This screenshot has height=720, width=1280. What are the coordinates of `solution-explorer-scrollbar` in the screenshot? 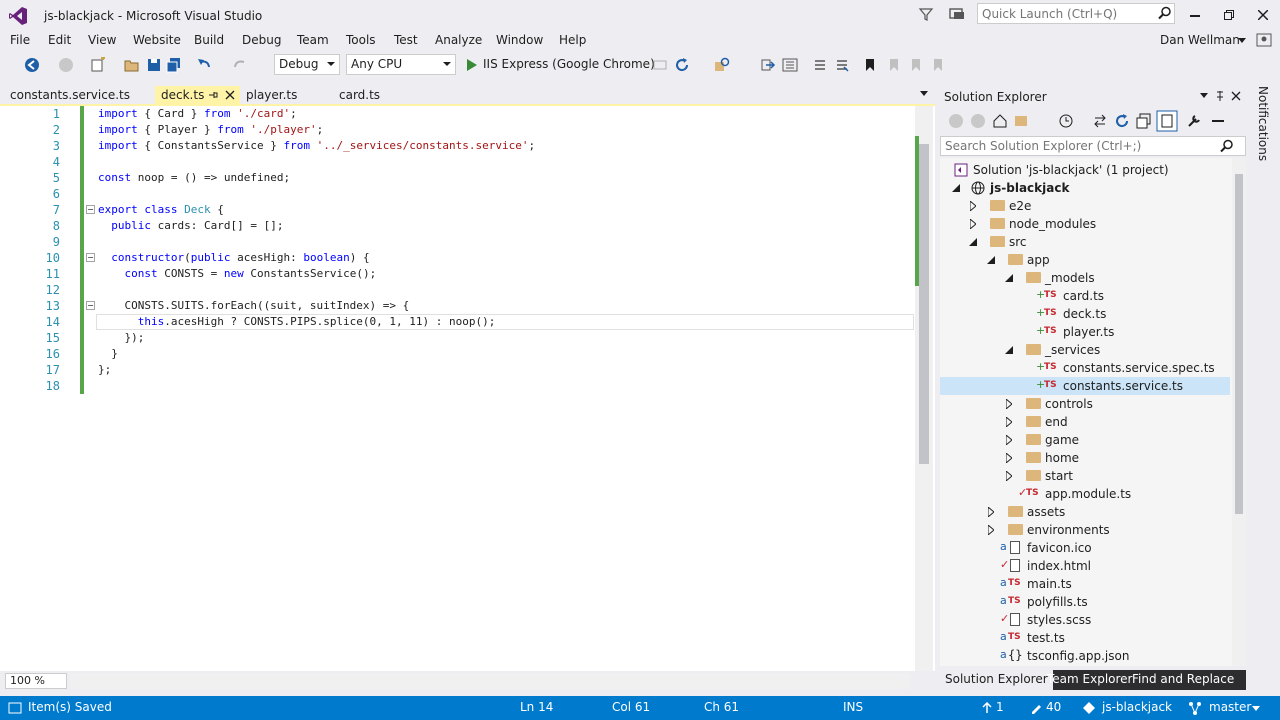 It's located at (1239, 412).